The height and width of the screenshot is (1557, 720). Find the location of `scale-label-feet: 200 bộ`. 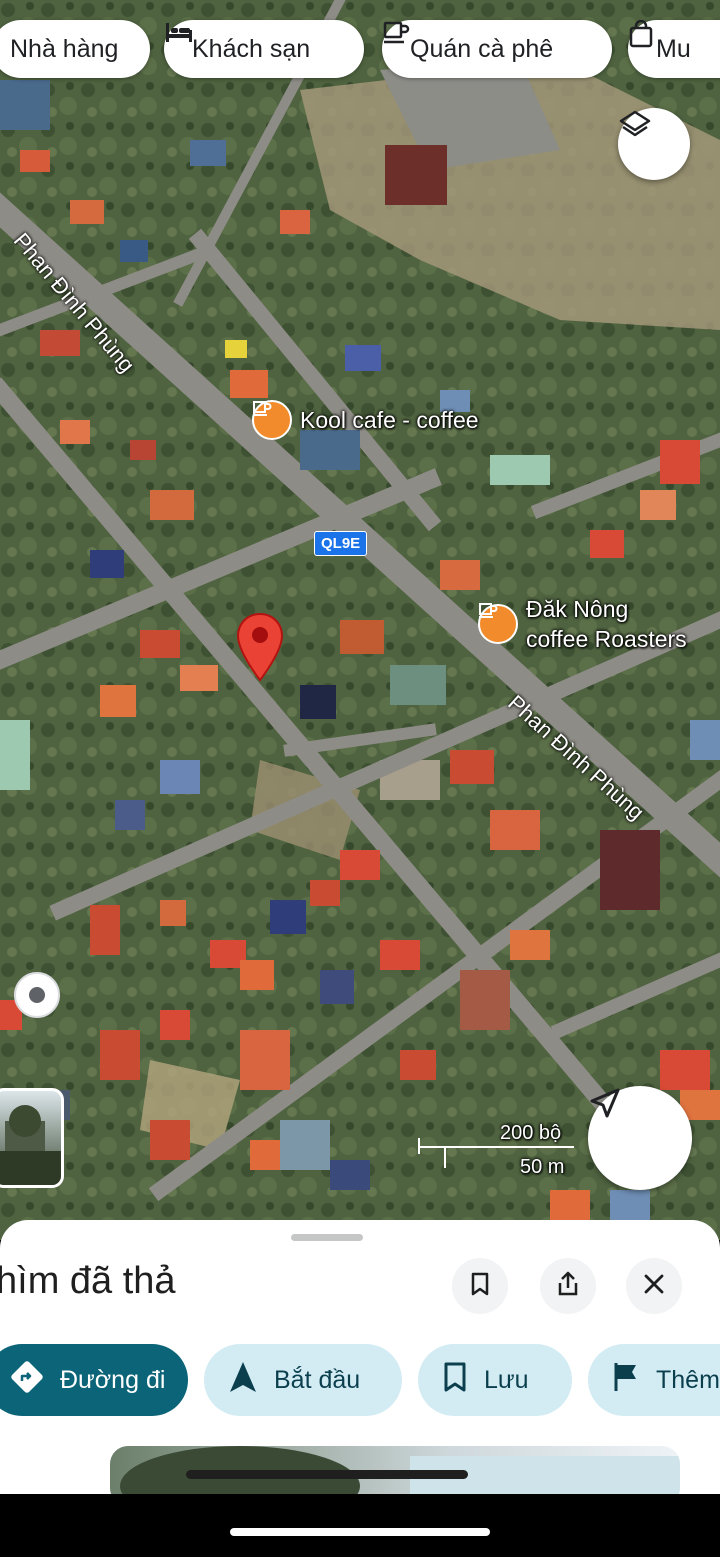

scale-label-feet: 200 bộ is located at coordinates (531, 1133).